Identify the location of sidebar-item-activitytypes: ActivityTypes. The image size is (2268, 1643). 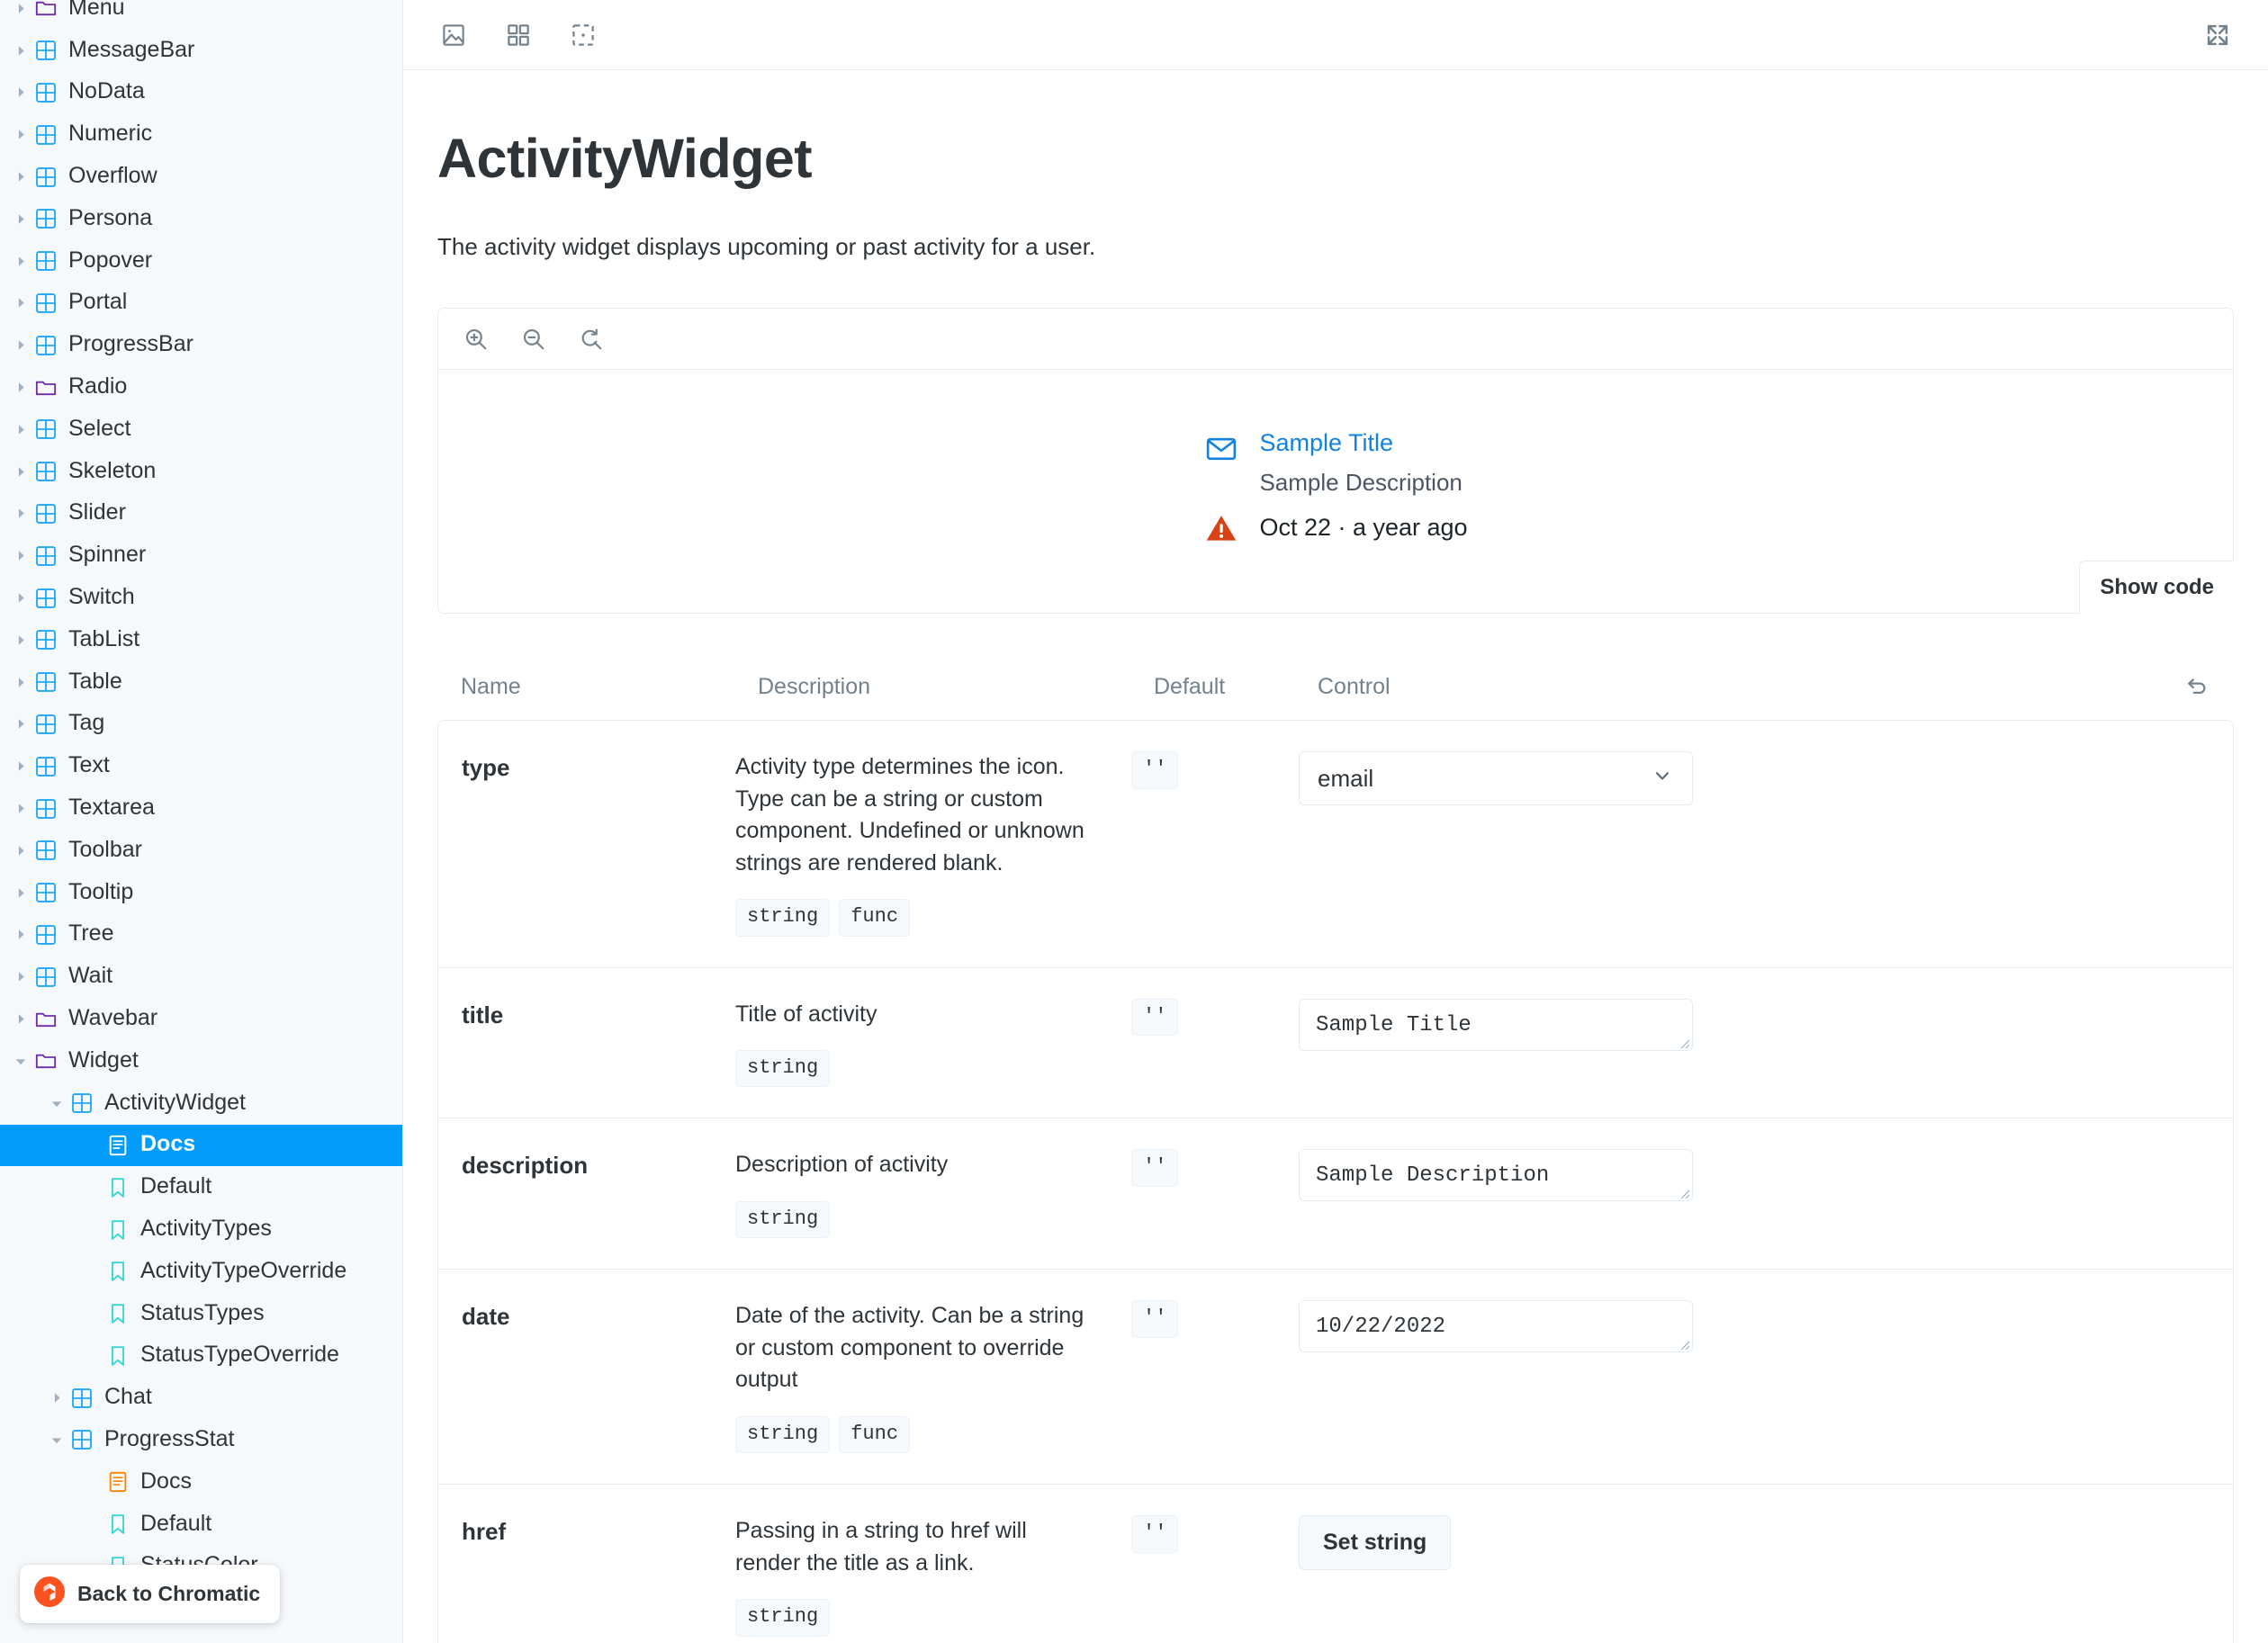
(201, 1229).